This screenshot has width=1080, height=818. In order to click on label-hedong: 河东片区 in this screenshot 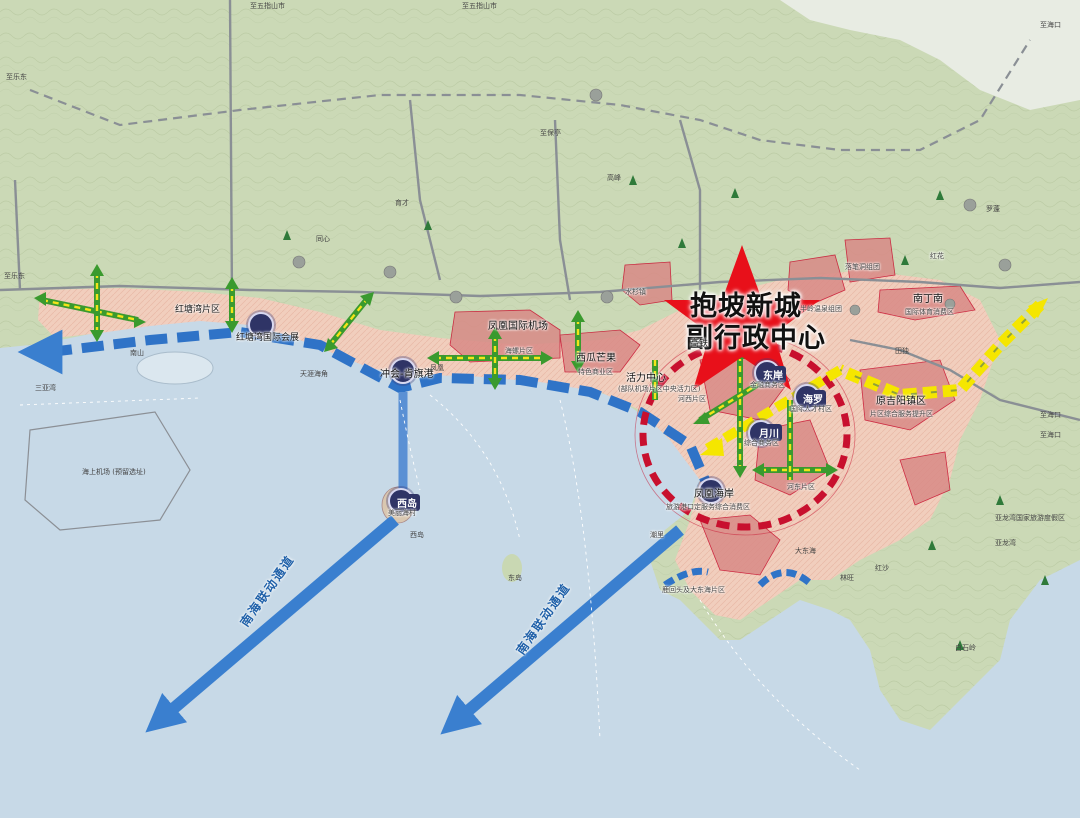, I will do `click(801, 487)`.